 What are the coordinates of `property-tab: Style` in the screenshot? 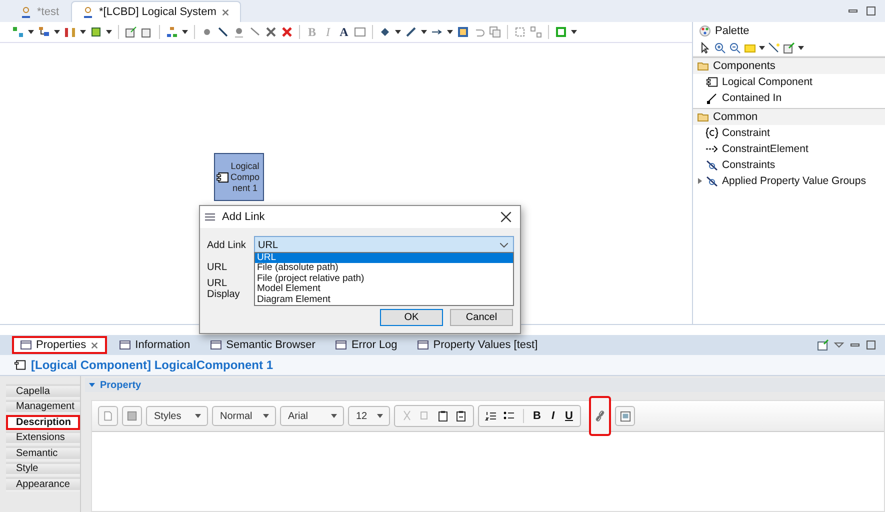 It's located at (43, 469).